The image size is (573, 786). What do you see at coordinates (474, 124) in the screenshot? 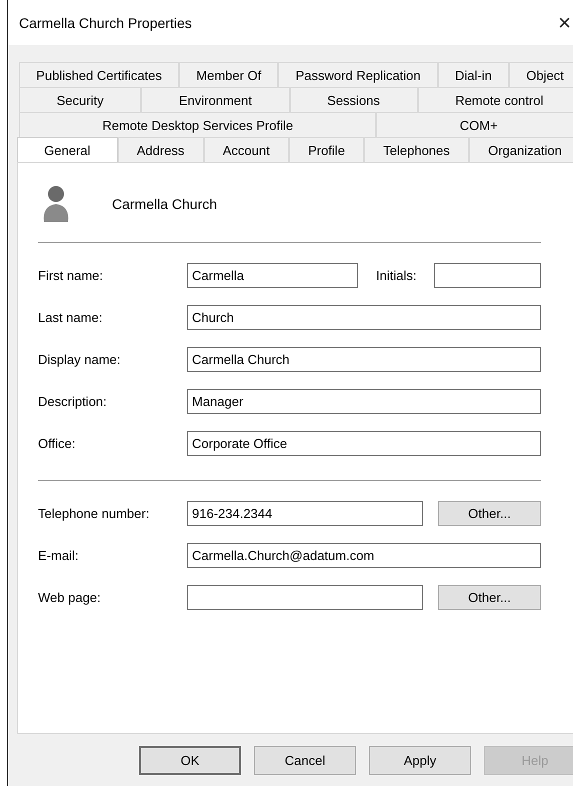
I see `tab: COM+` at bounding box center [474, 124].